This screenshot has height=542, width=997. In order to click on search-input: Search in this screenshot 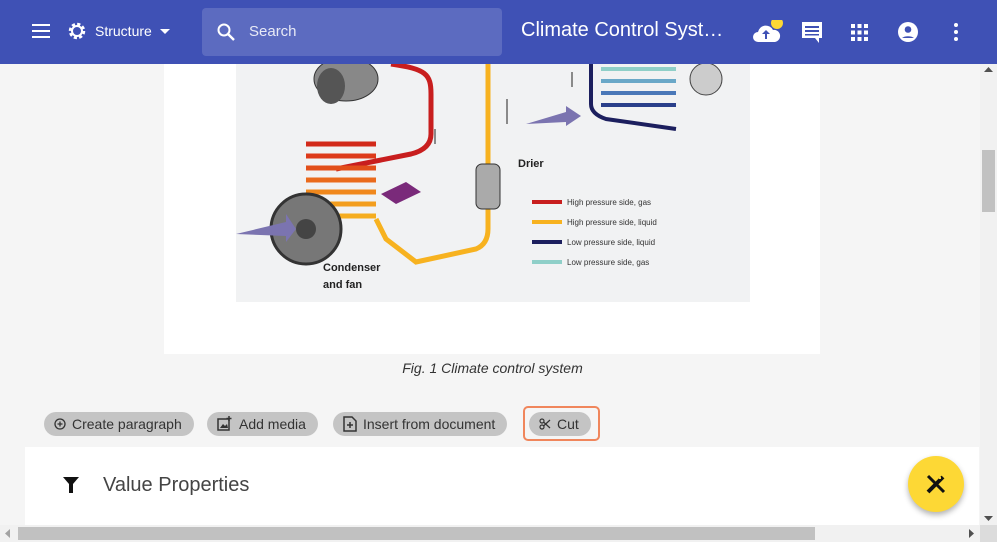, I will do `click(352, 32)`.